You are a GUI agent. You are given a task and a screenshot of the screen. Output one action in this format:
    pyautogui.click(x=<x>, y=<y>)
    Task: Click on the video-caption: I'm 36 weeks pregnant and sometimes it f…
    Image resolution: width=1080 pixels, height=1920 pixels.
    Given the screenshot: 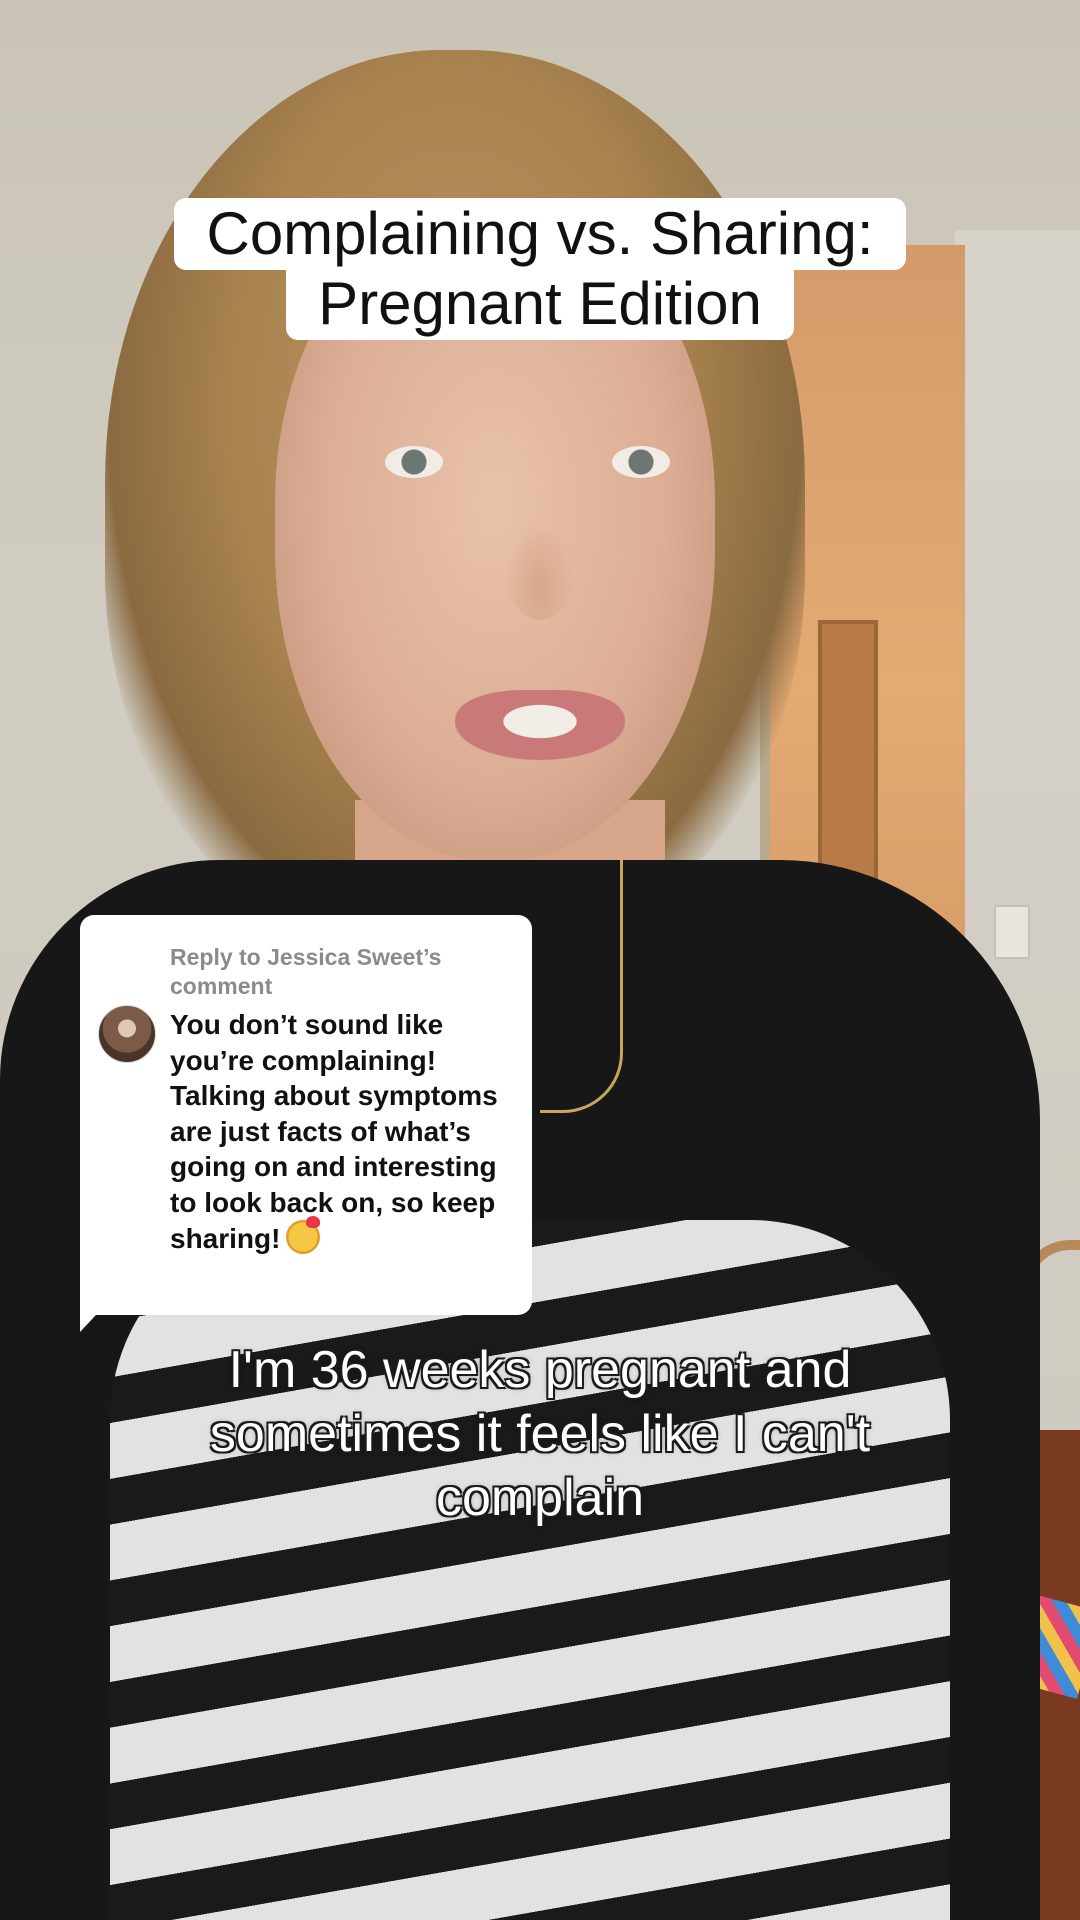 What is the action you would take?
    pyautogui.click(x=540, y=1434)
    